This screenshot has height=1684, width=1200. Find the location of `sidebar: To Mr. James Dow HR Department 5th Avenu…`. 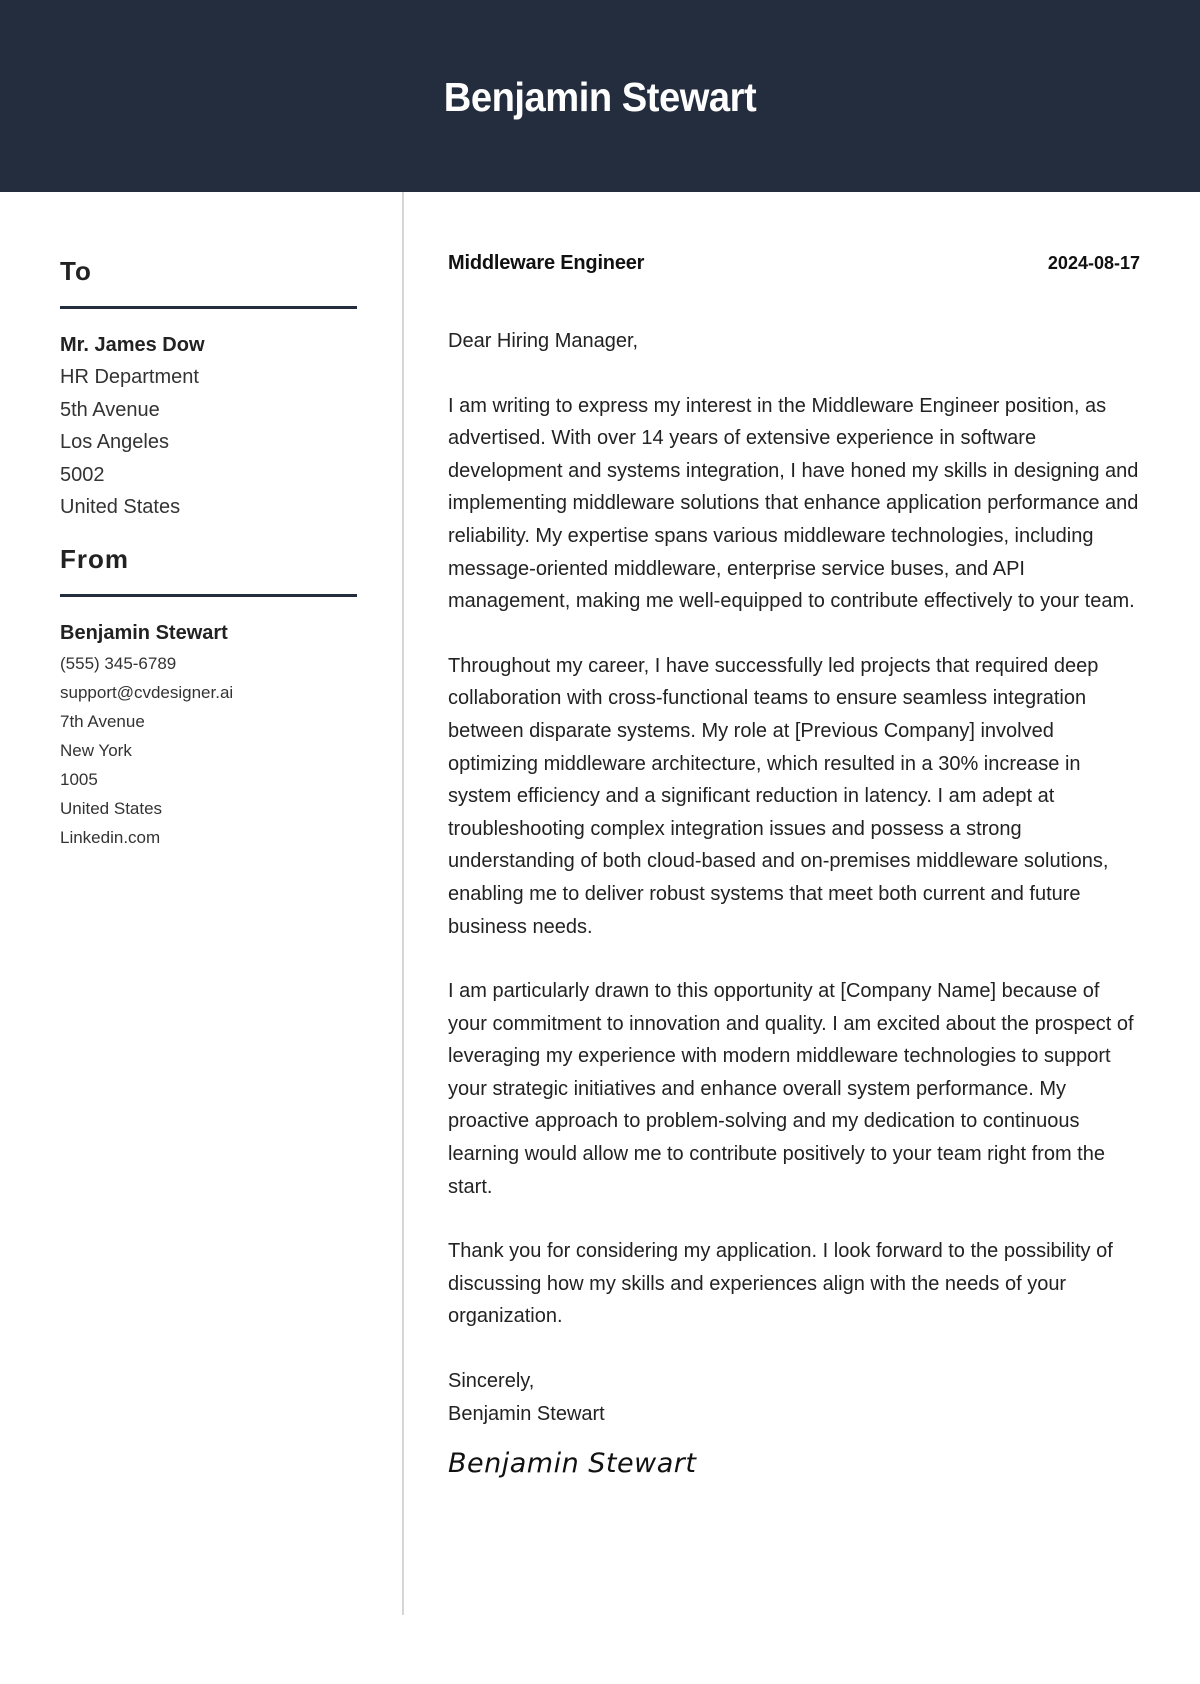

sidebar: To Mr. James Dow HR Department 5th Avenu… is located at coordinates (208, 552).